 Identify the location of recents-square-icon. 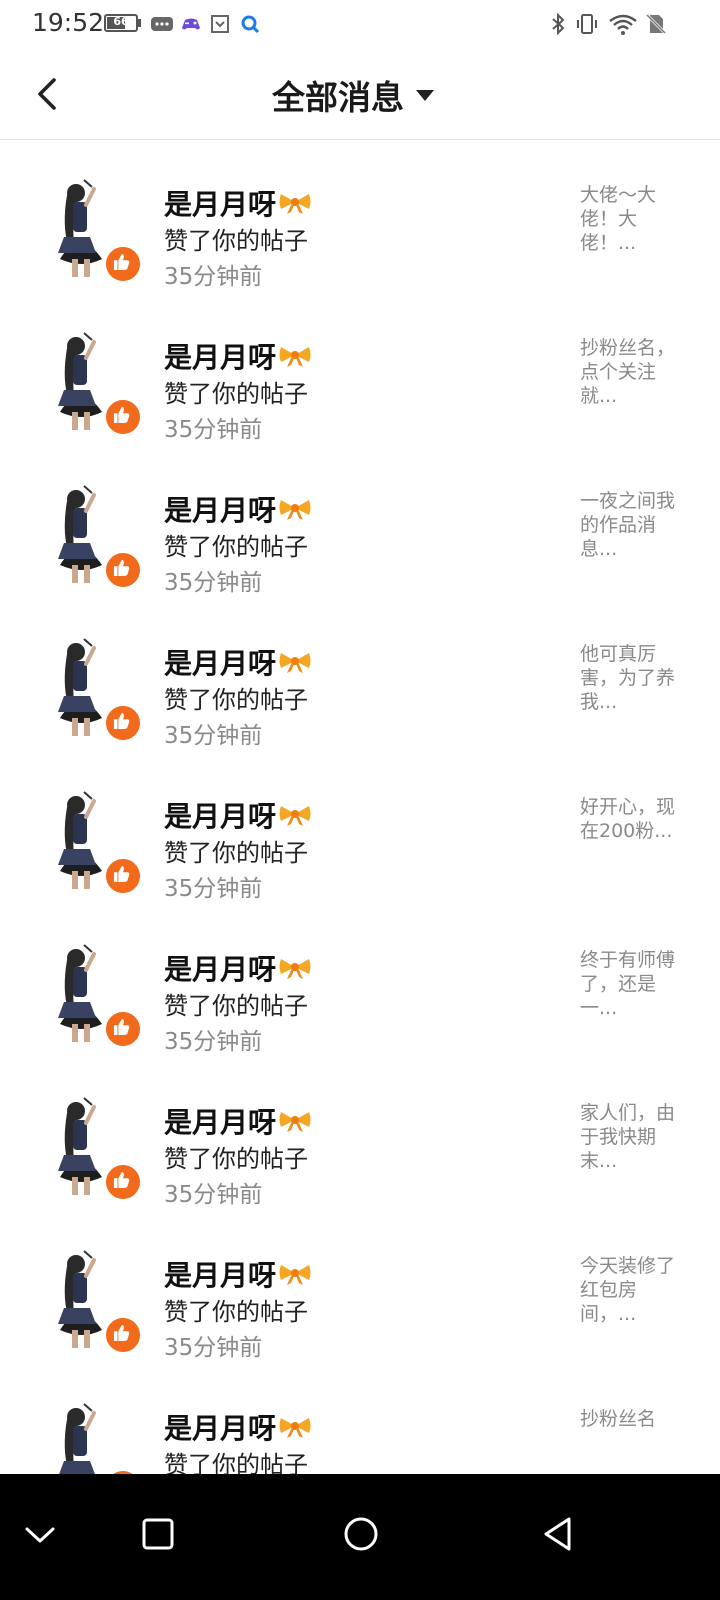
(158, 1534).